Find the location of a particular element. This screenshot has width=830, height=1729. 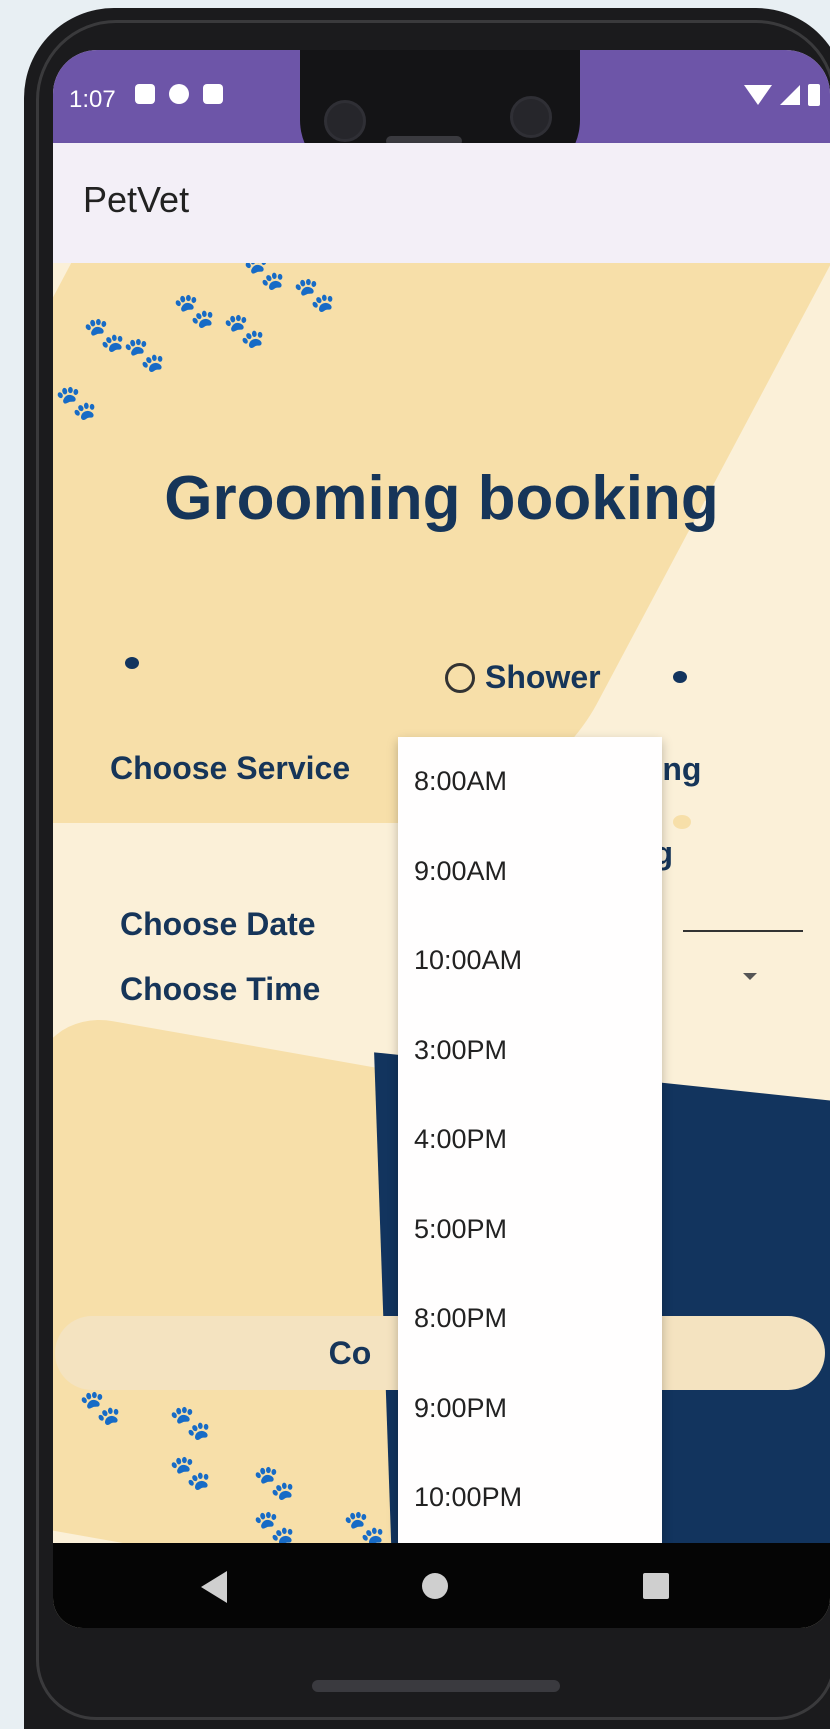

recents-icon is located at coordinates (656, 1586).